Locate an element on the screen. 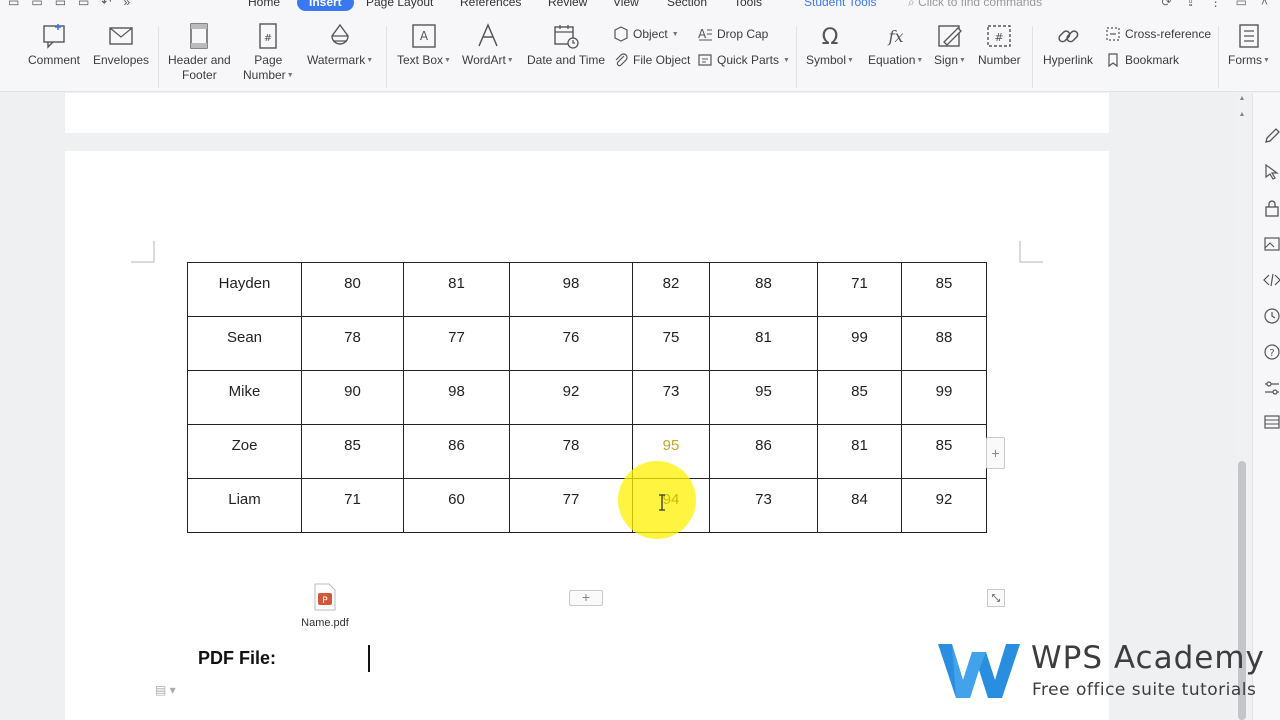 The width and height of the screenshot is (1280, 720). print-preview-icon: ▭ is located at coordinates (83, 4).